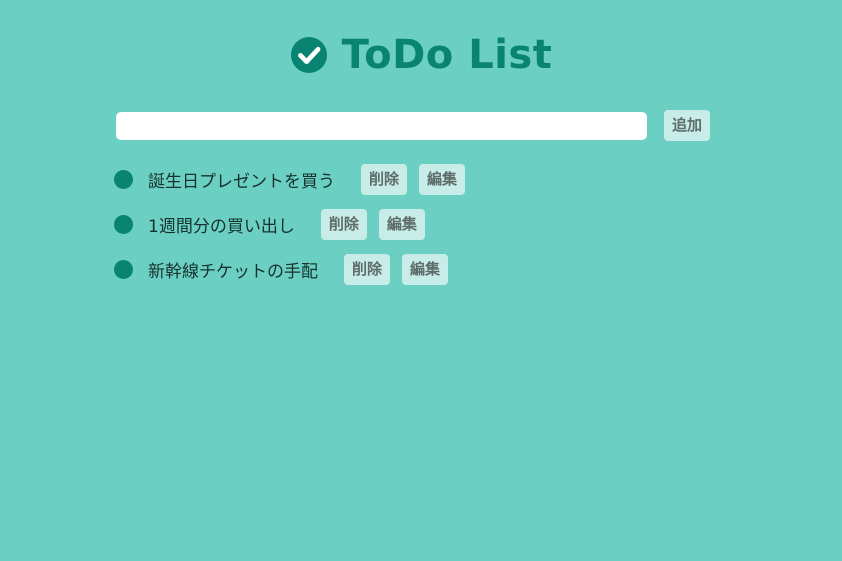  I want to click on add-button: 追加, so click(687, 125).